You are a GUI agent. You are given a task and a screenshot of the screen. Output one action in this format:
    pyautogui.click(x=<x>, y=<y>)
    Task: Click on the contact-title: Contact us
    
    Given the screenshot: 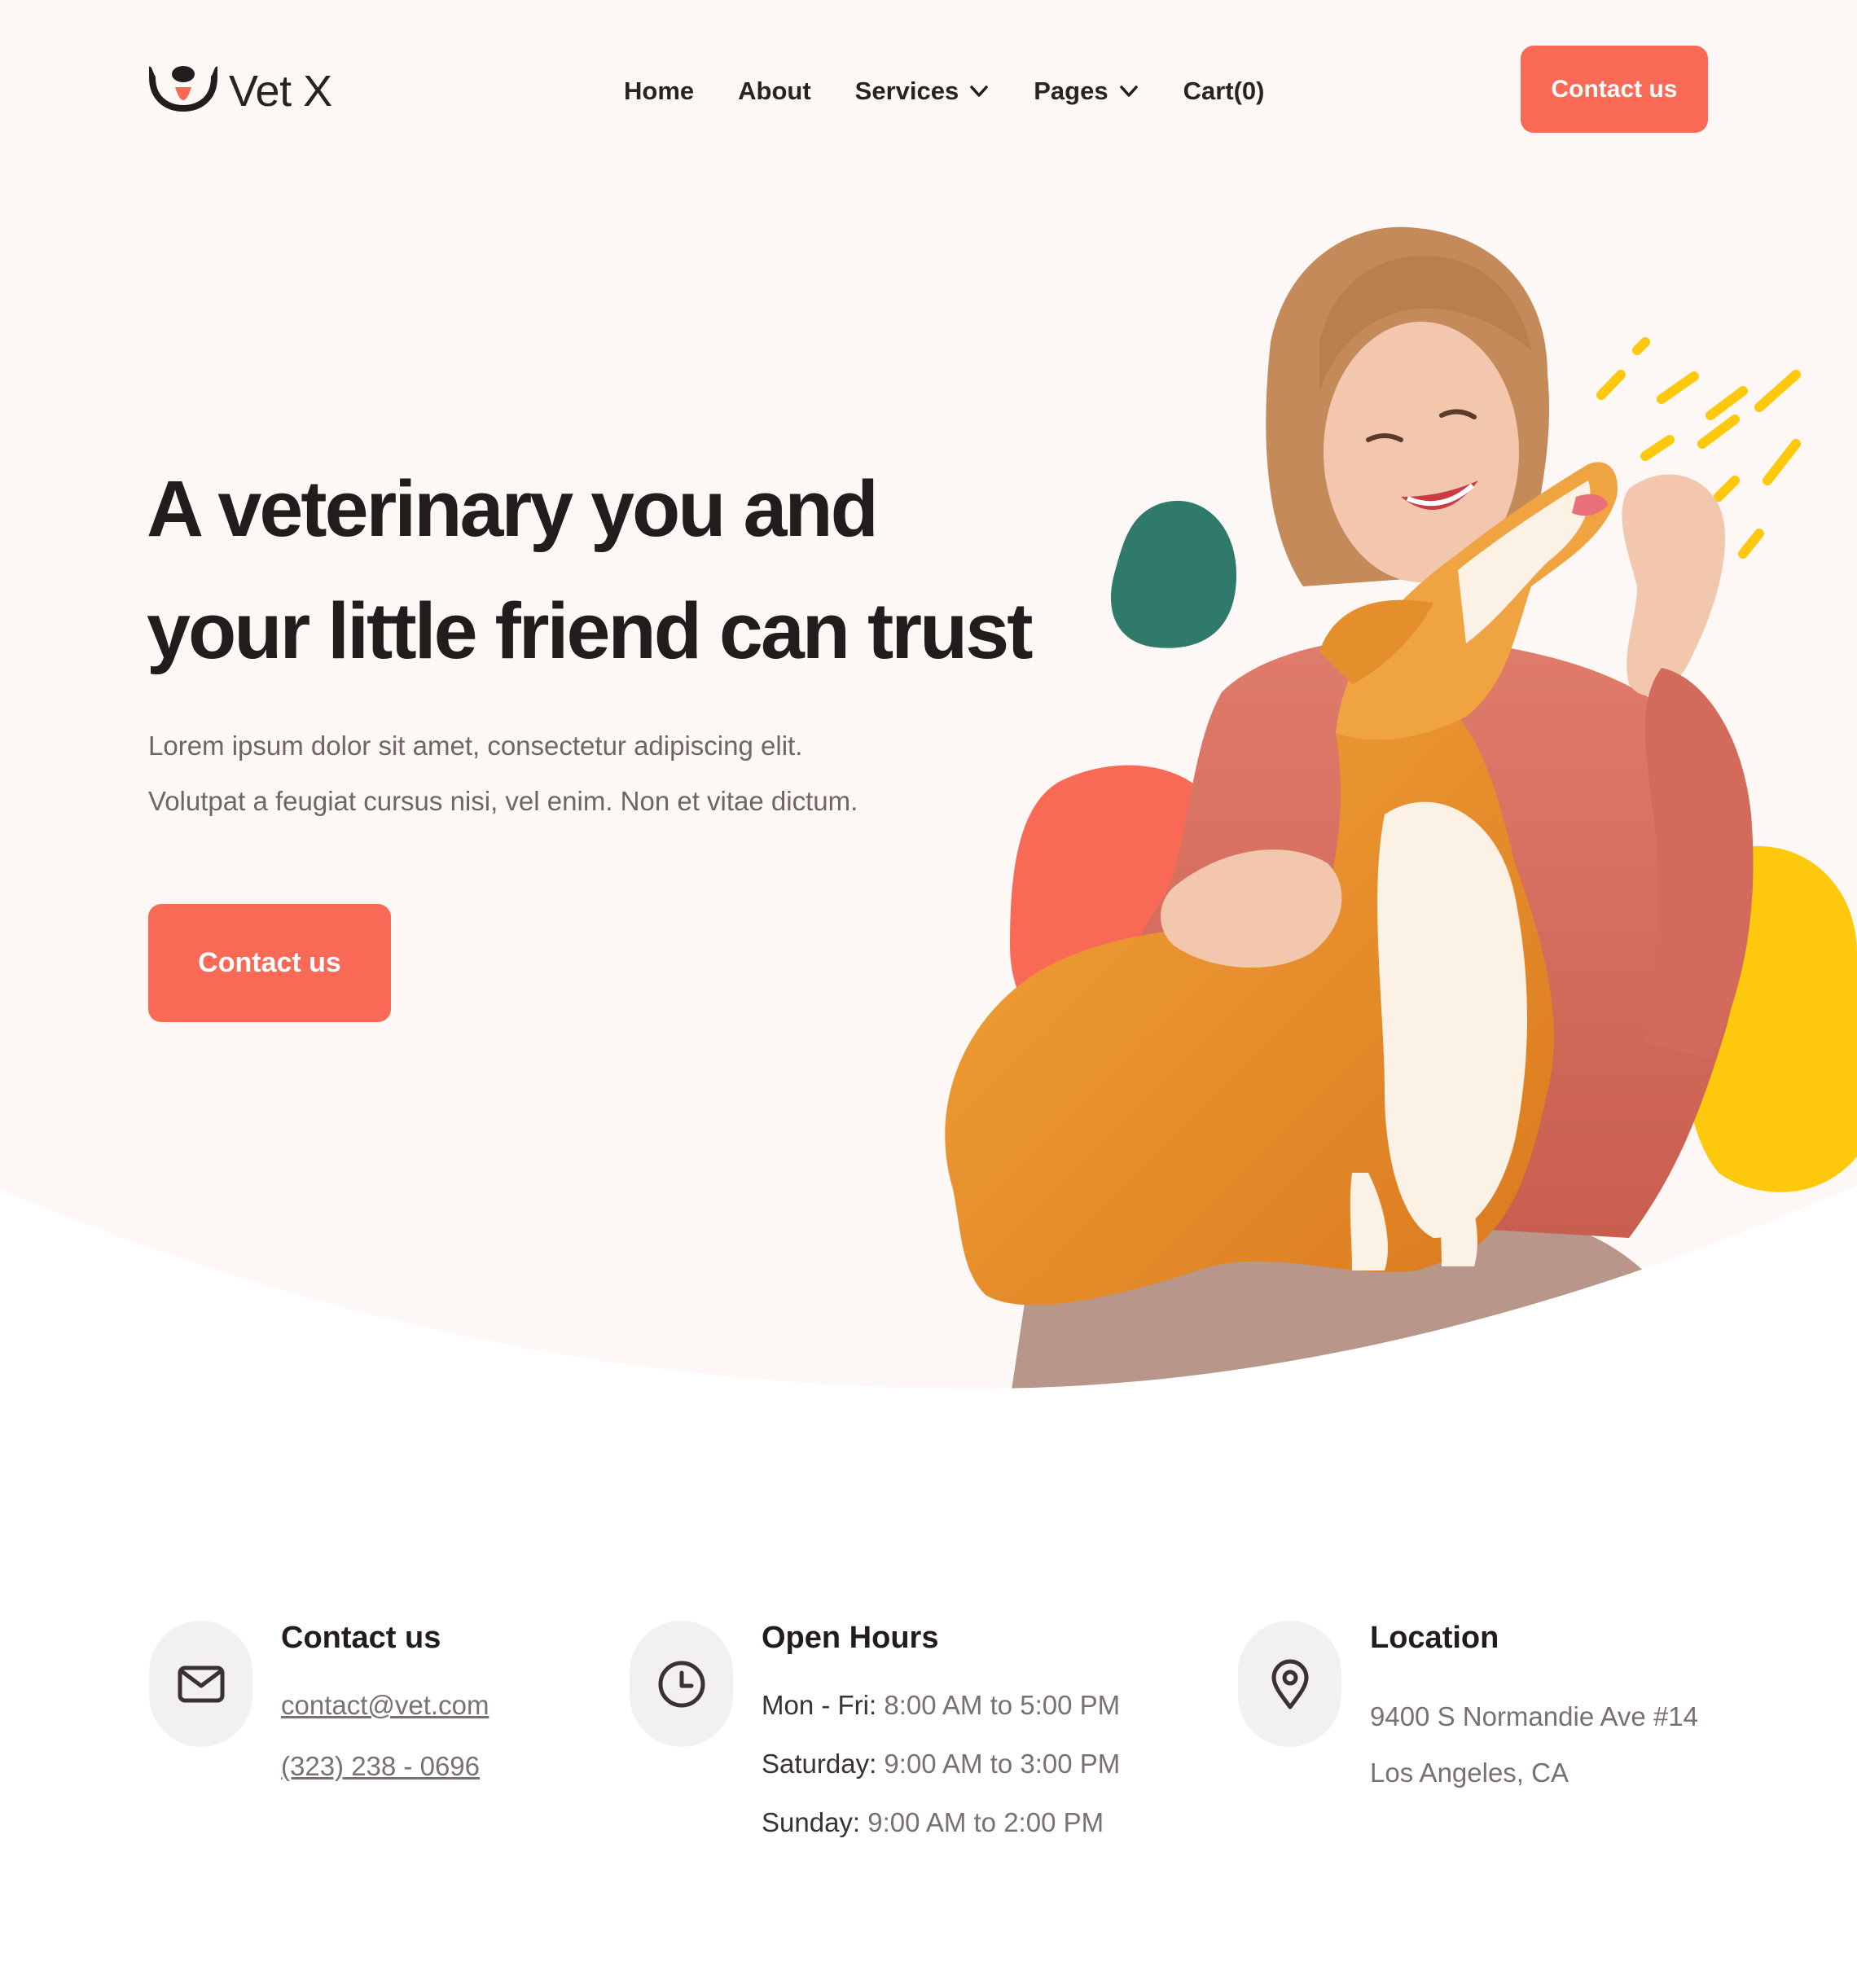 What is the action you would take?
    pyautogui.click(x=361, y=1638)
    